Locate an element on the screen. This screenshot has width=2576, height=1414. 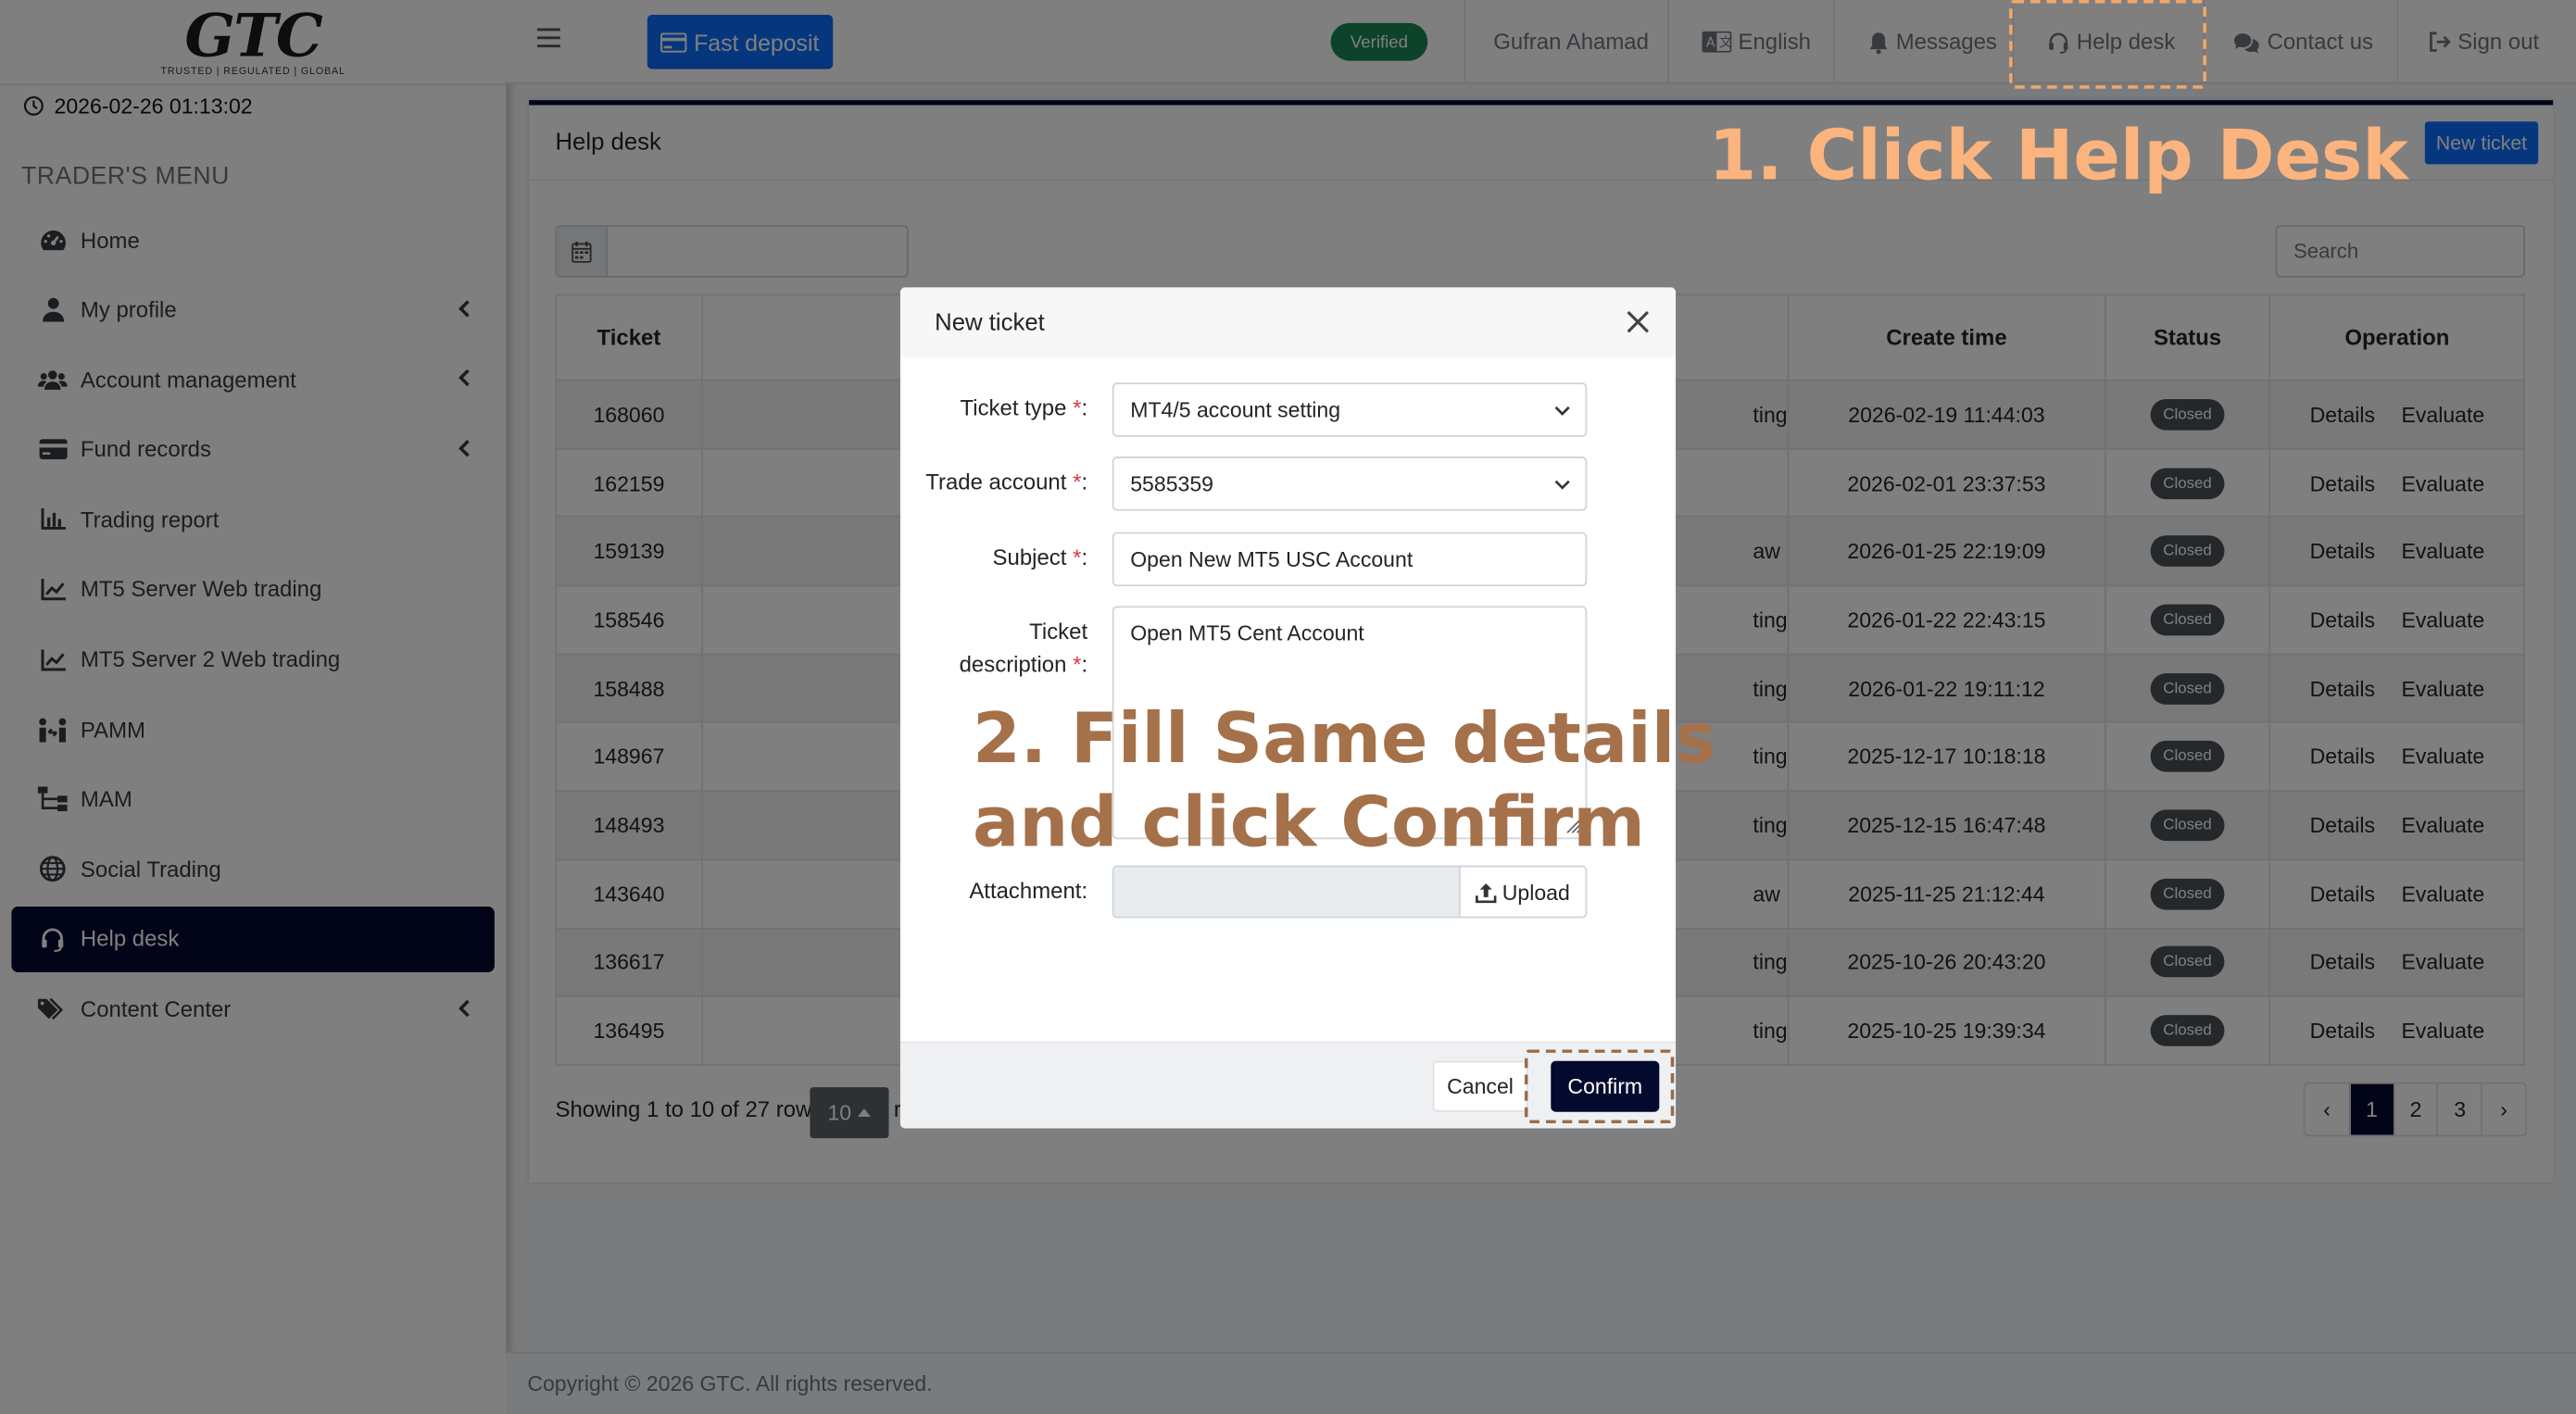
ticket-type-select: MT4/5 account setting is located at coordinates (1350, 409).